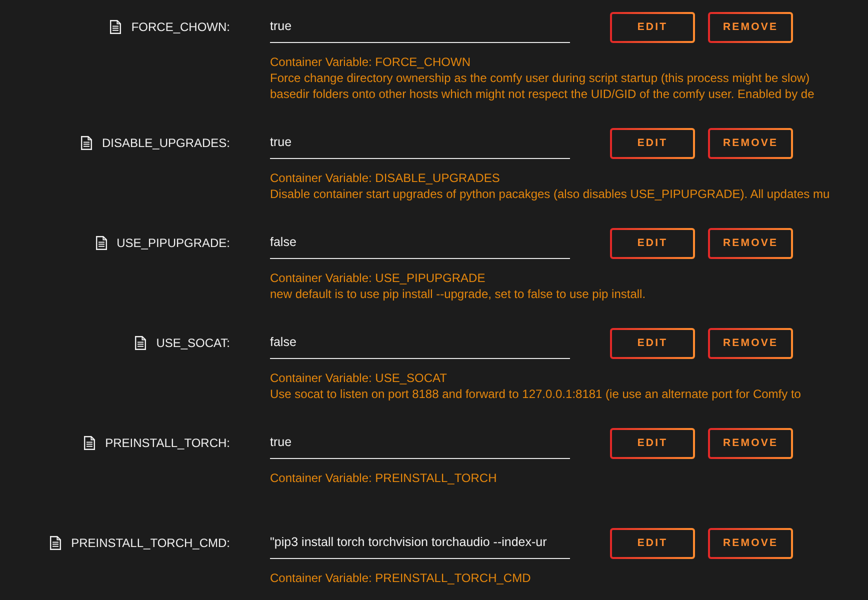 Image resolution: width=868 pixels, height=600 pixels. What do you see at coordinates (542, 86) in the screenshot?
I see `description-text: Force change directory ownership as the comfy user during script startup (this process might be slow) basedir folders onto other hosts which might not respect the UID/GID of the comfy user. Enabled by de` at bounding box center [542, 86].